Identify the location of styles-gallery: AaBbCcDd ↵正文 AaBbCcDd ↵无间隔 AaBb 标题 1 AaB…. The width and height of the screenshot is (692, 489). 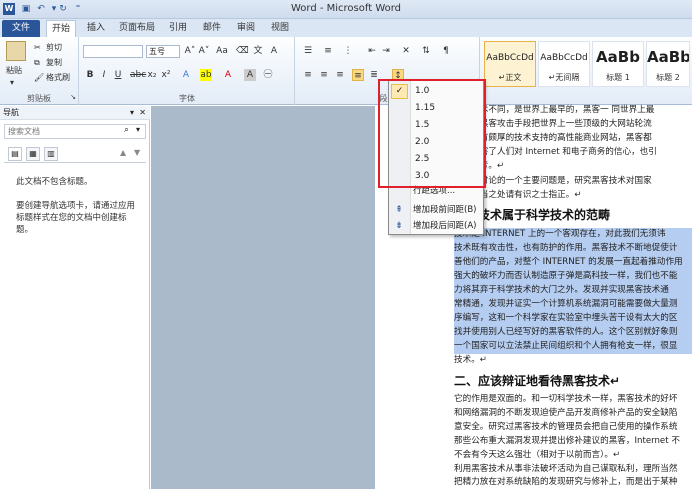
(587, 71).